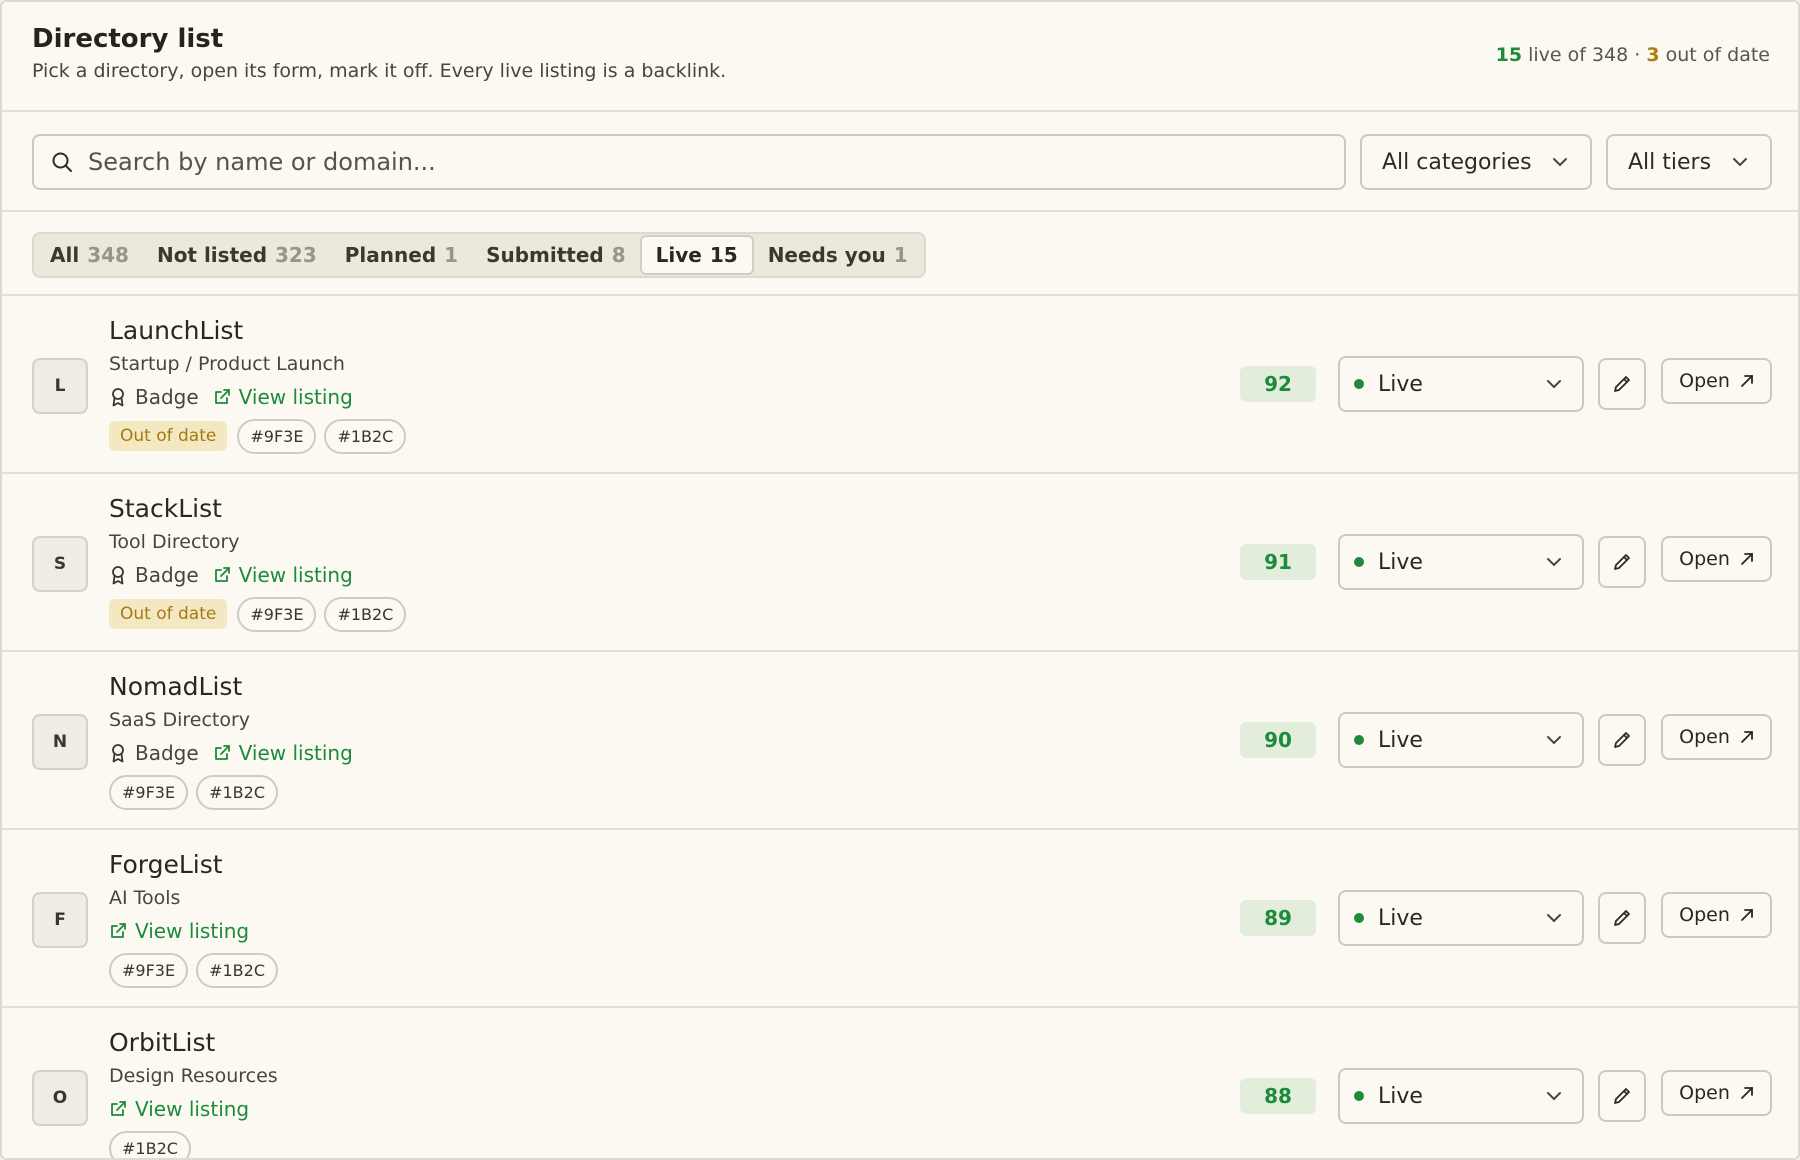 The image size is (1800, 1160). What do you see at coordinates (1278, 918) in the screenshot?
I see `domain-rating-score: 89` at bounding box center [1278, 918].